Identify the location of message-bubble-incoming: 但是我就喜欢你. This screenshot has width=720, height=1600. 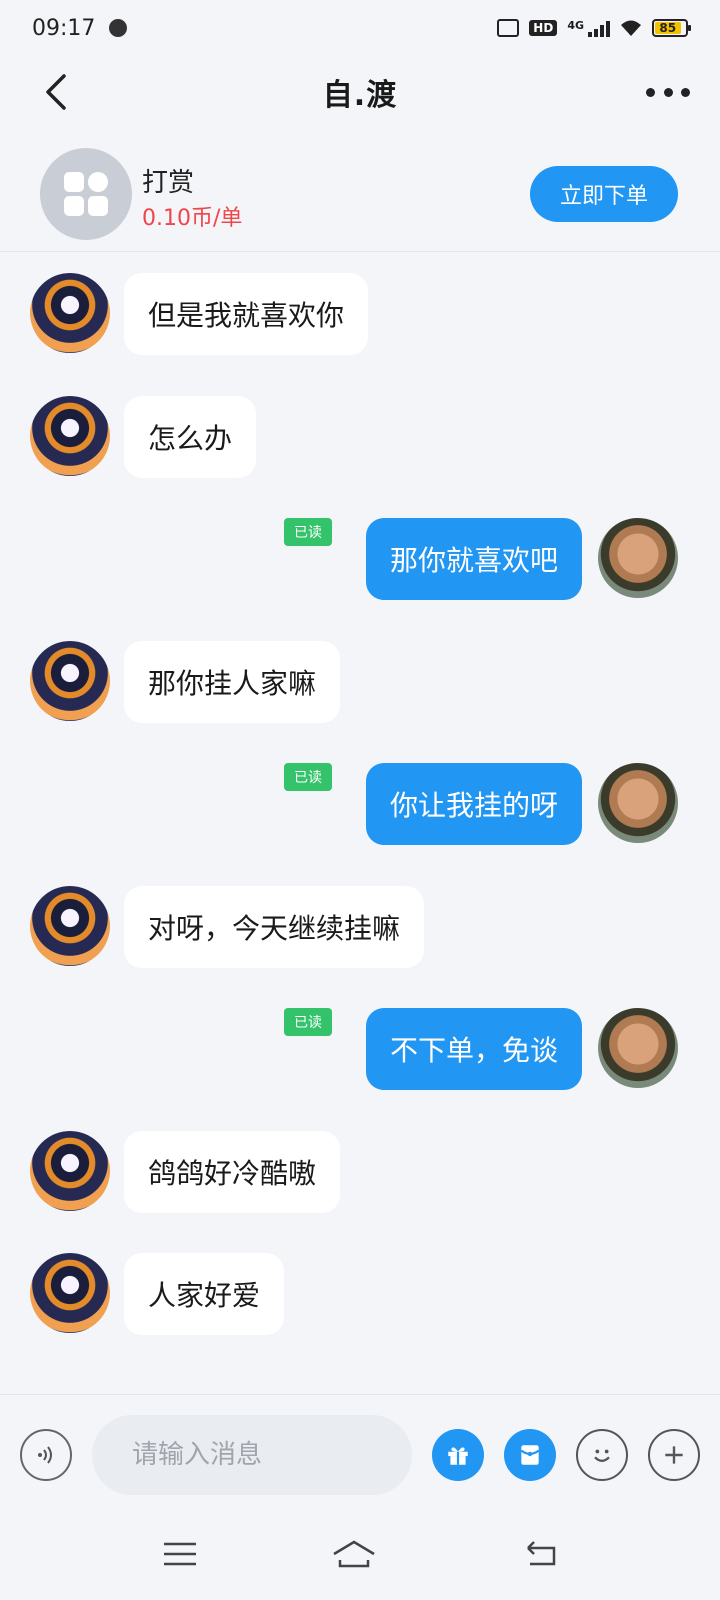
(246, 314).